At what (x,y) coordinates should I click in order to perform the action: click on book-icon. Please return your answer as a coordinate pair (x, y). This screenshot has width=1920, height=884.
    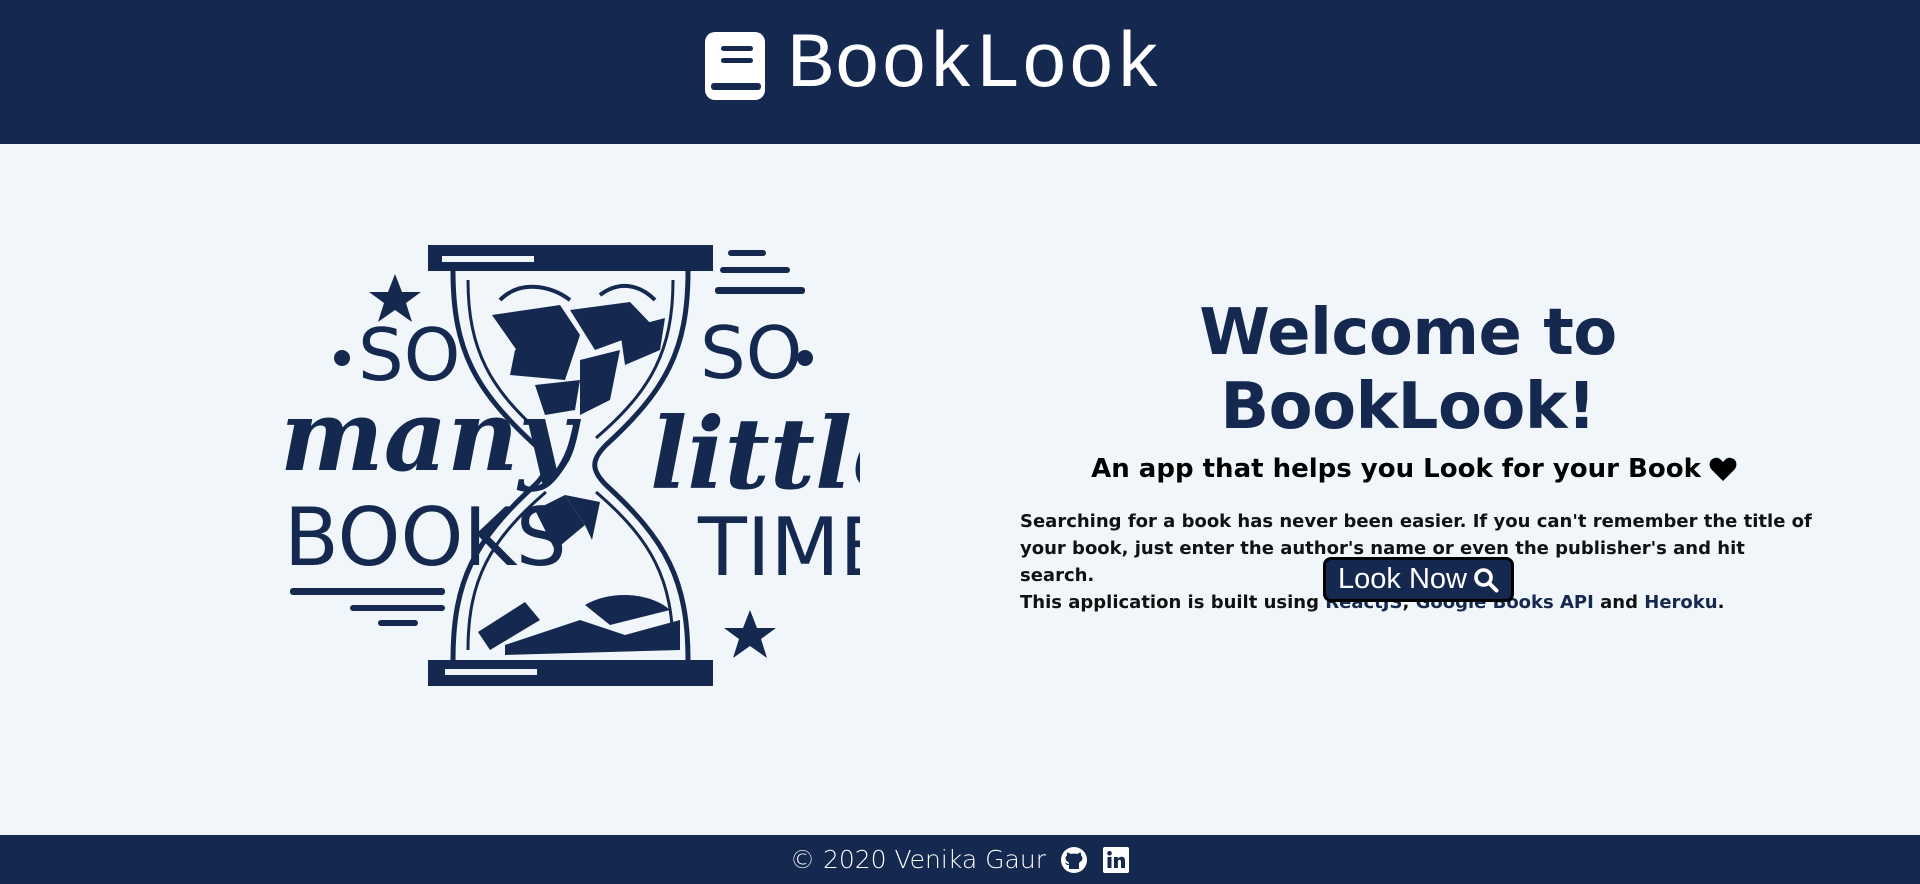
    Looking at the image, I should click on (735, 66).